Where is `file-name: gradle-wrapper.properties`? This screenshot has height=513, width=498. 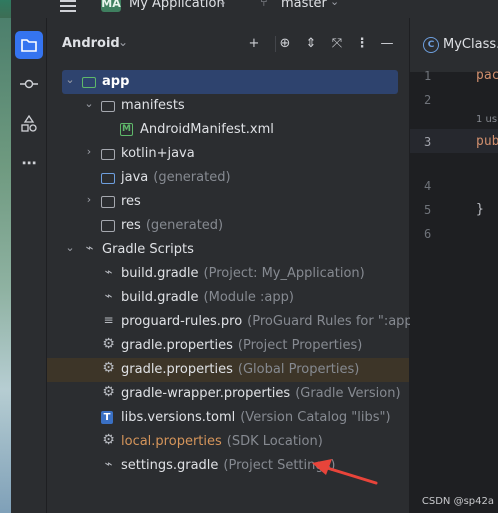
file-name: gradle-wrapper.properties is located at coordinates (206, 393).